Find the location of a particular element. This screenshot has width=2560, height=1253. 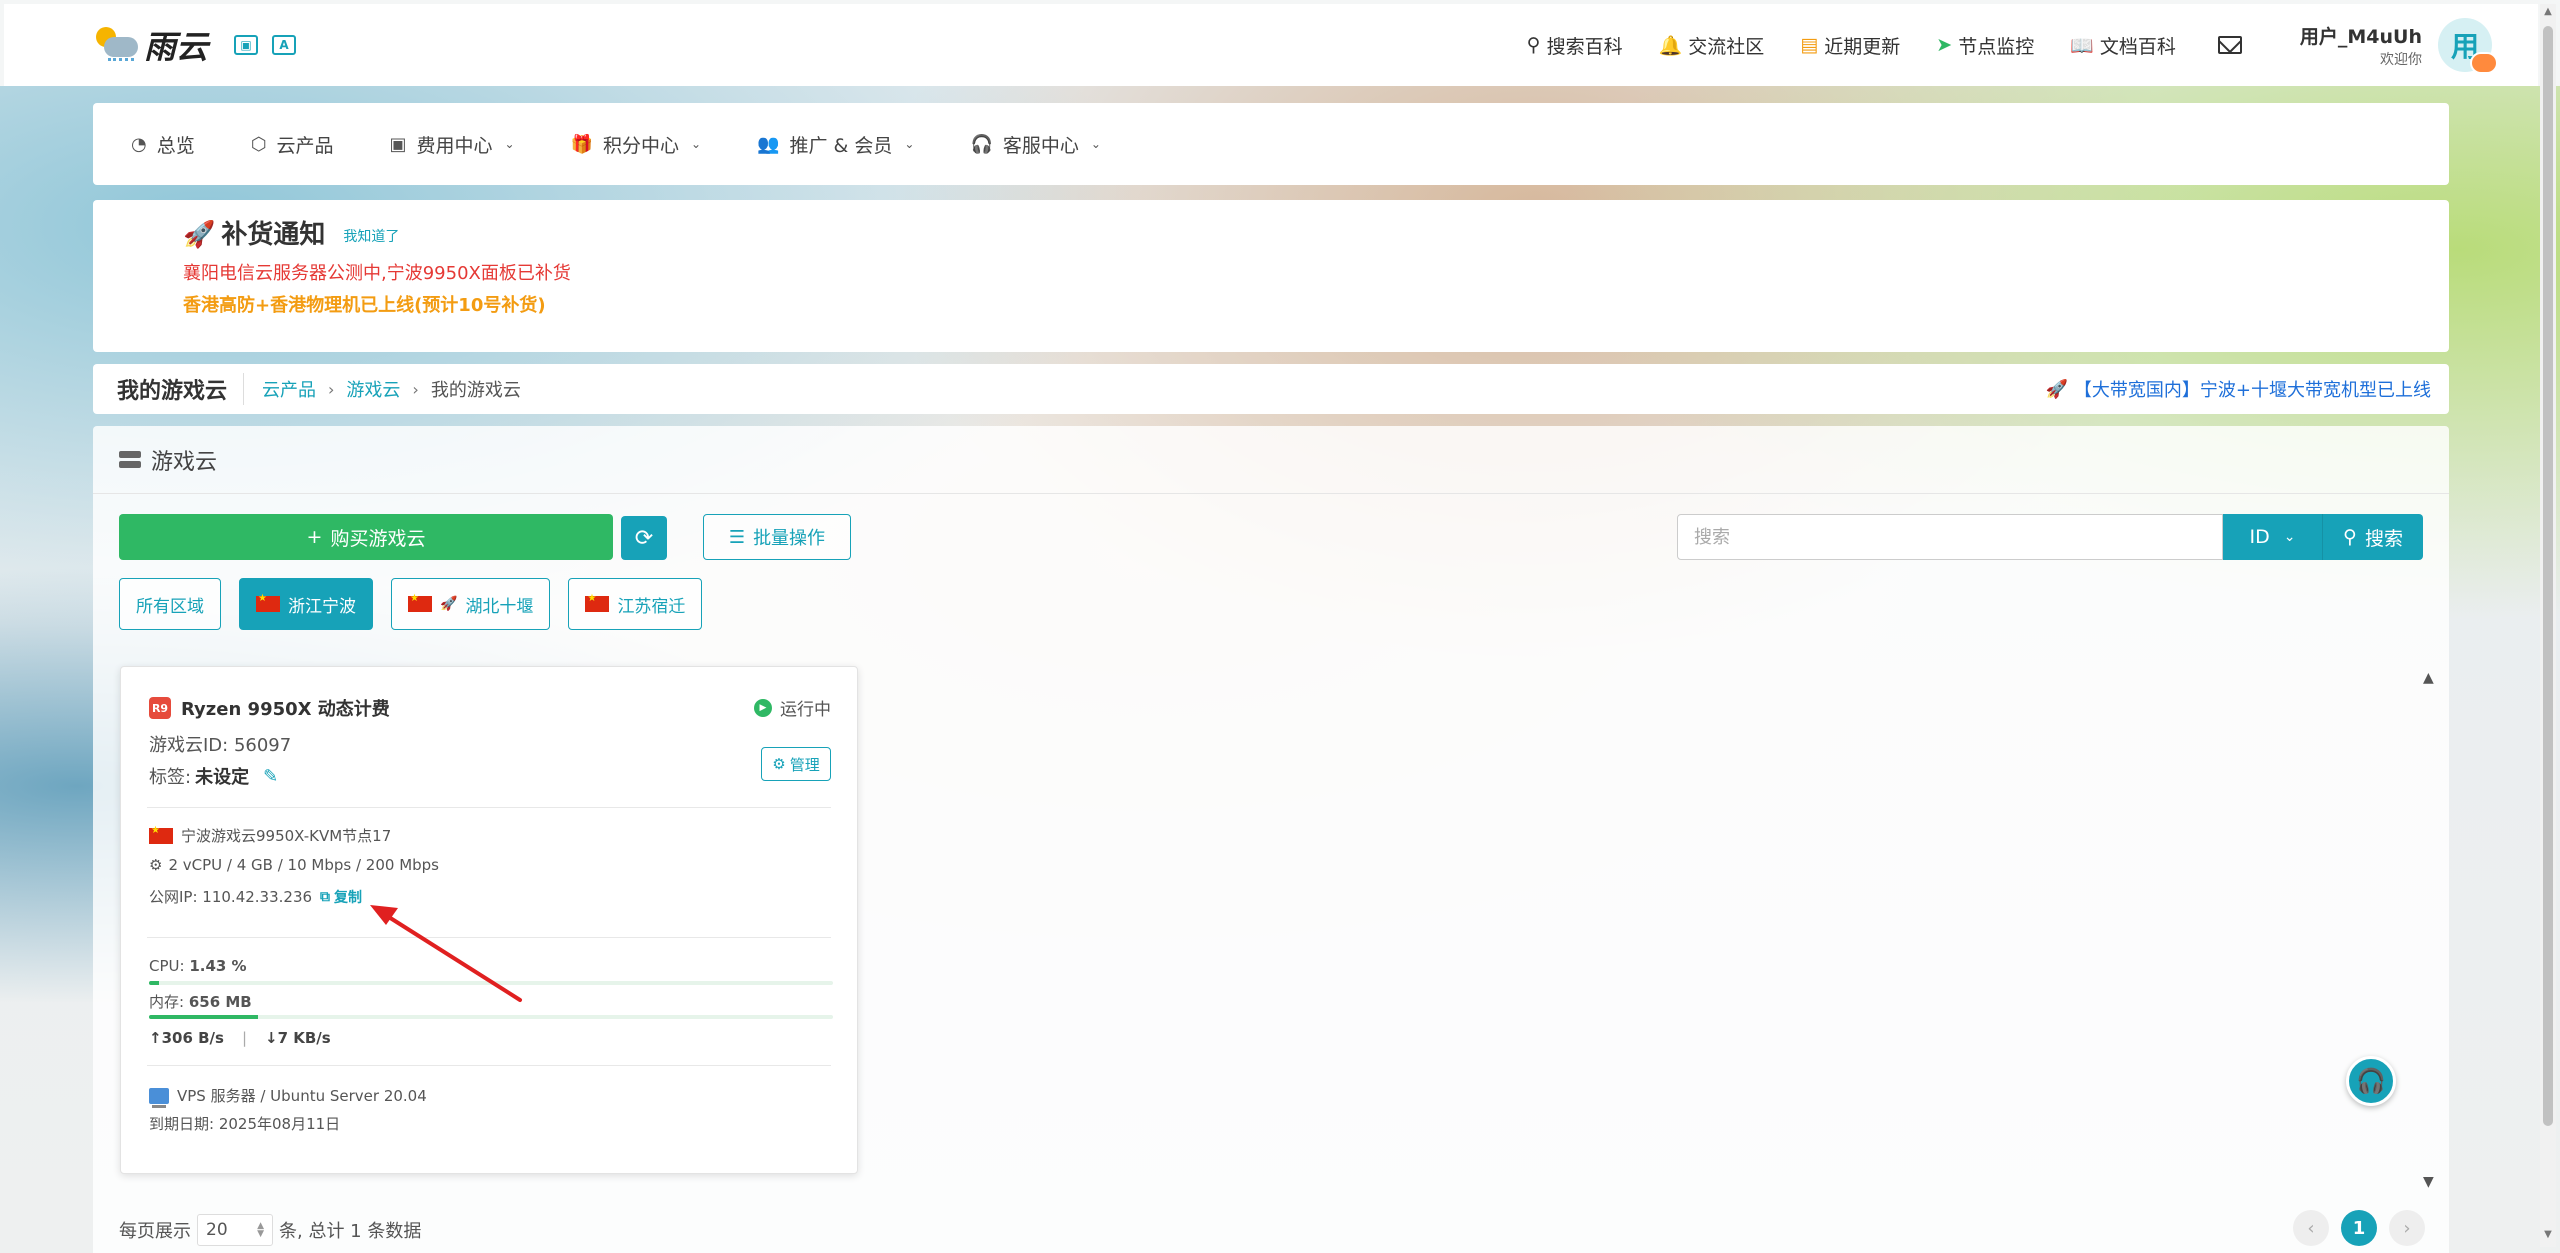

page-scrollbar: ▲ ▼ is located at coordinates (2548, 625).